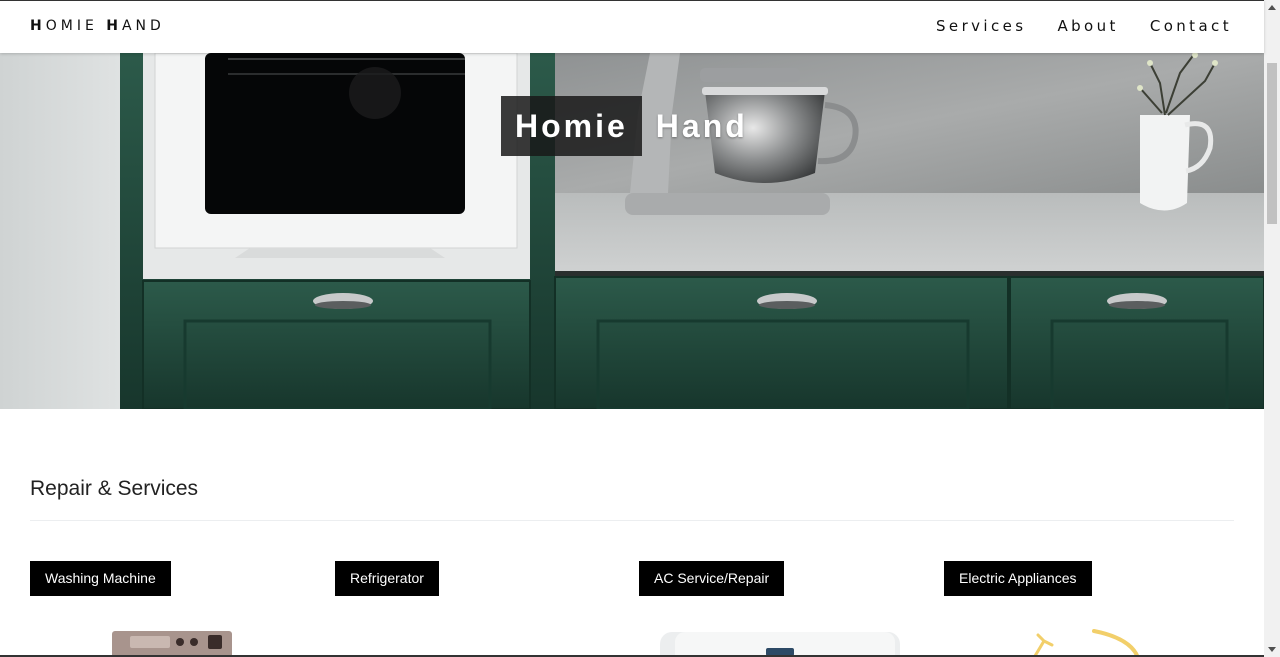 Image resolution: width=1280 pixels, height=657 pixels. I want to click on brand-logo: HOMIE HAND, so click(97, 26).